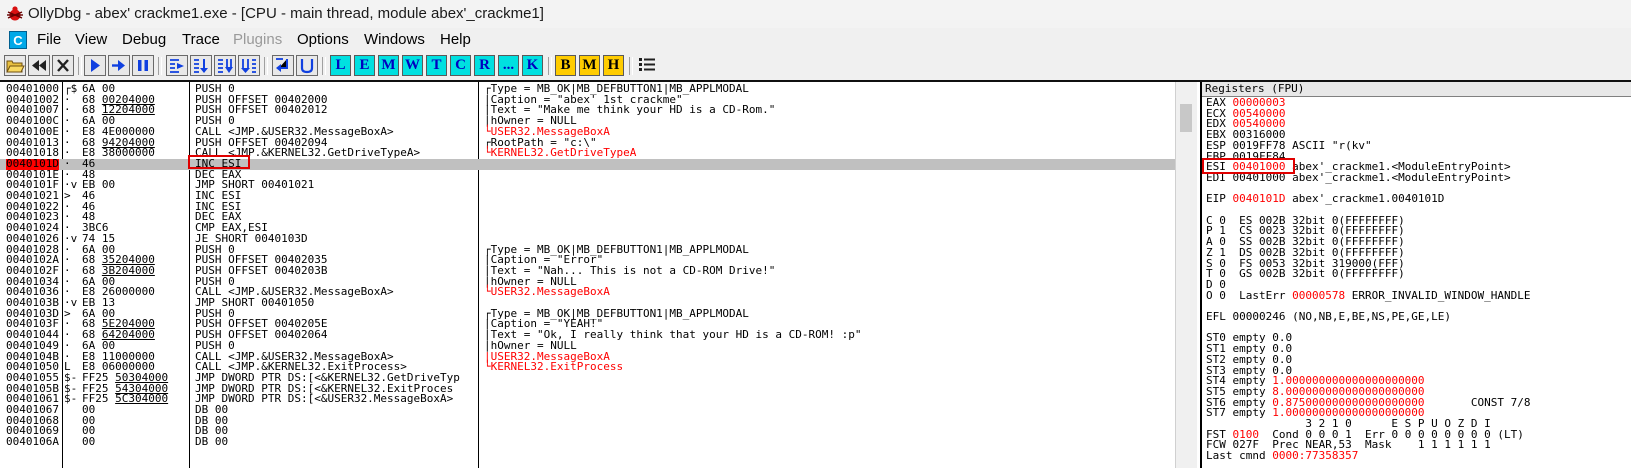  What do you see at coordinates (177, 65) in the screenshot?
I see `step-into-icon` at bounding box center [177, 65].